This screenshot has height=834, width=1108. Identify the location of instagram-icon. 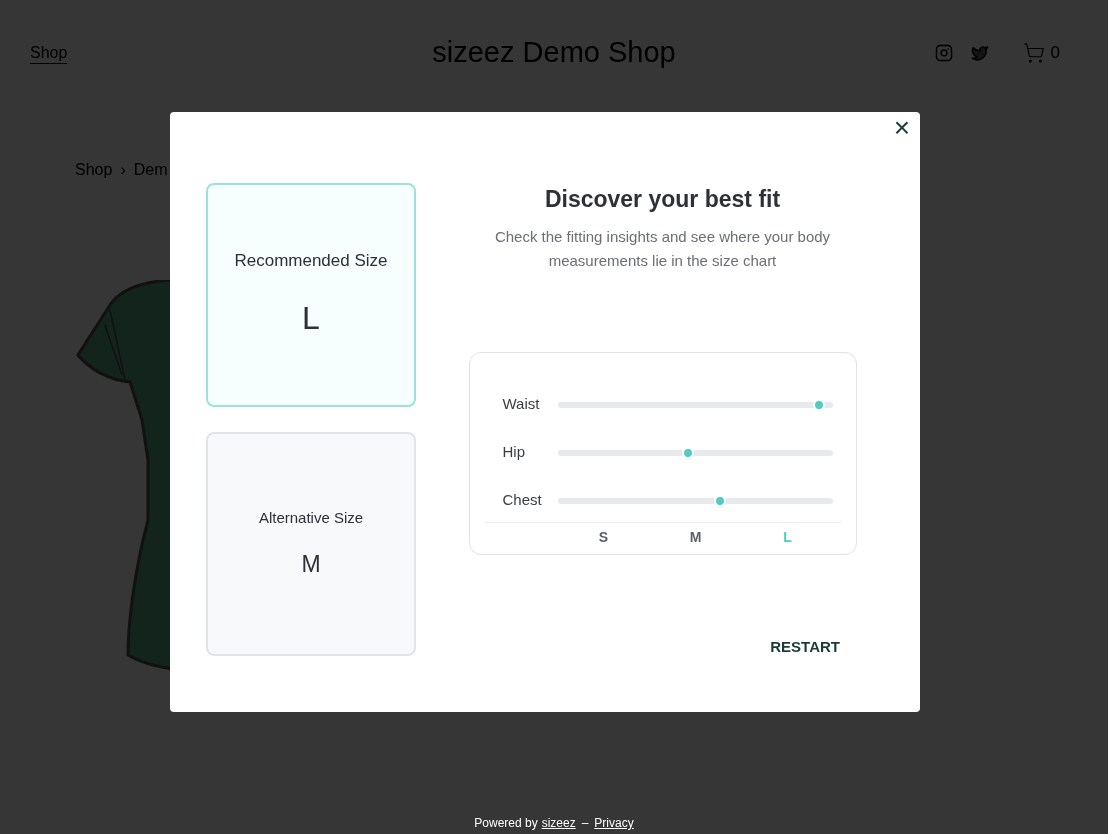
(943, 53).